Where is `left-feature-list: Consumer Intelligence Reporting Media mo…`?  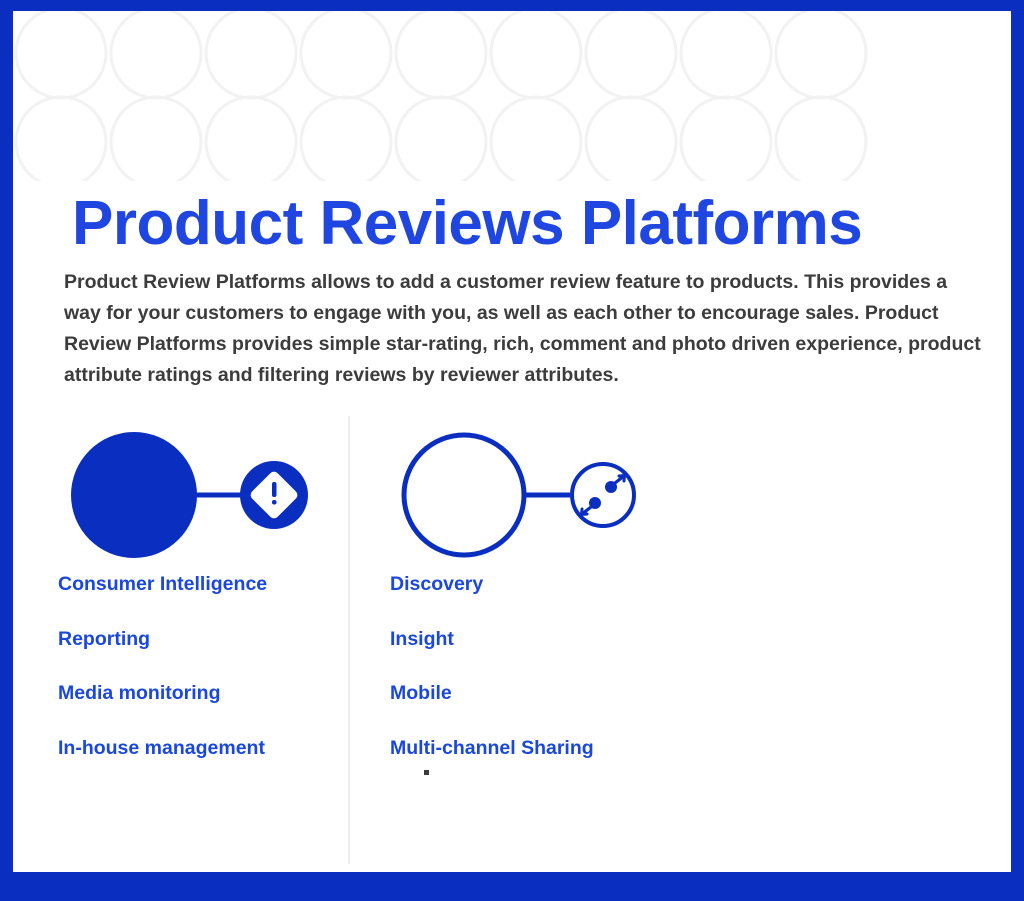 left-feature-list: Consumer Intelligence Reporting Media mo… is located at coordinates (208, 680).